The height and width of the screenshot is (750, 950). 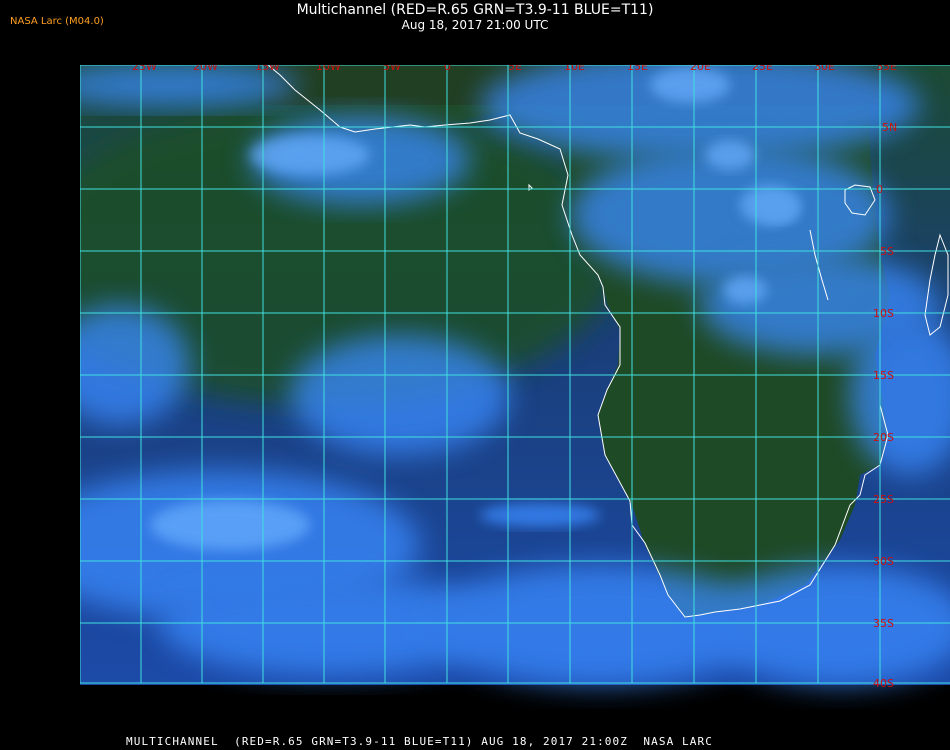 What do you see at coordinates (57, 21) in the screenshot?
I see `source-label: NASA Larc (M04.0)` at bounding box center [57, 21].